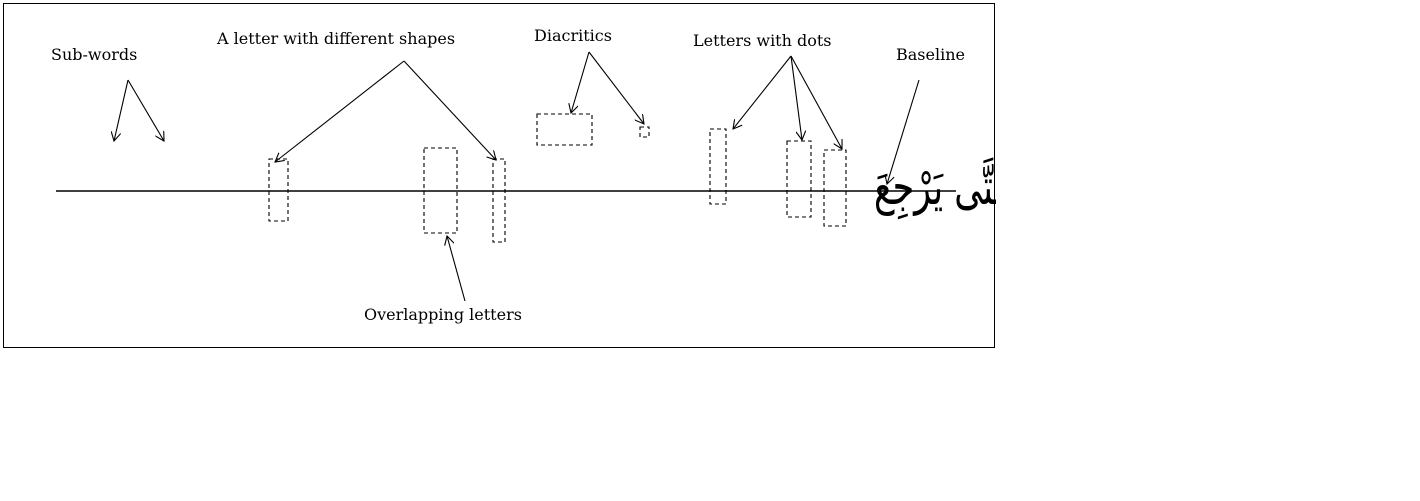 The height and width of the screenshot is (501, 1420). What do you see at coordinates (94, 54) in the screenshot?
I see `label-sub-words: Sub-words` at bounding box center [94, 54].